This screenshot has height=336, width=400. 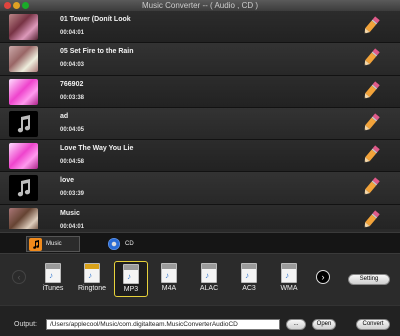 What do you see at coordinates (324, 324) in the screenshot?
I see `open-button: Open` at bounding box center [324, 324].